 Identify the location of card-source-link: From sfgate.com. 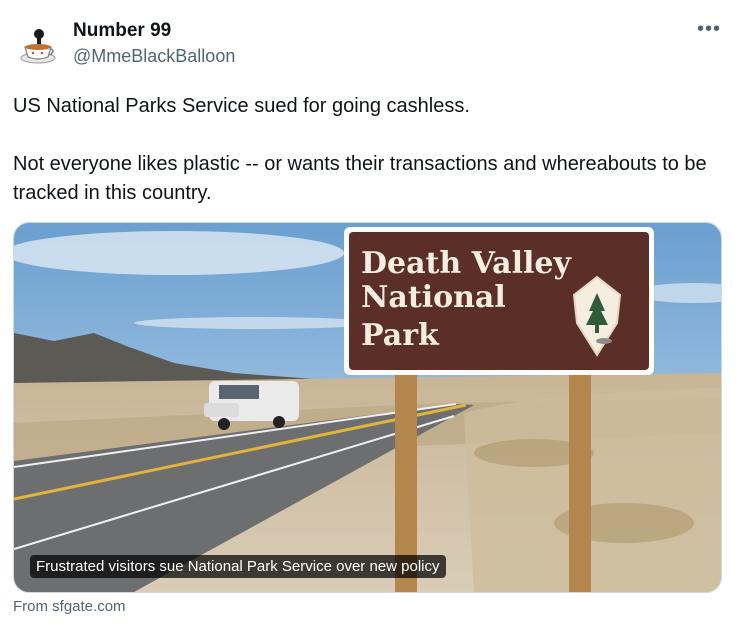
(69, 606).